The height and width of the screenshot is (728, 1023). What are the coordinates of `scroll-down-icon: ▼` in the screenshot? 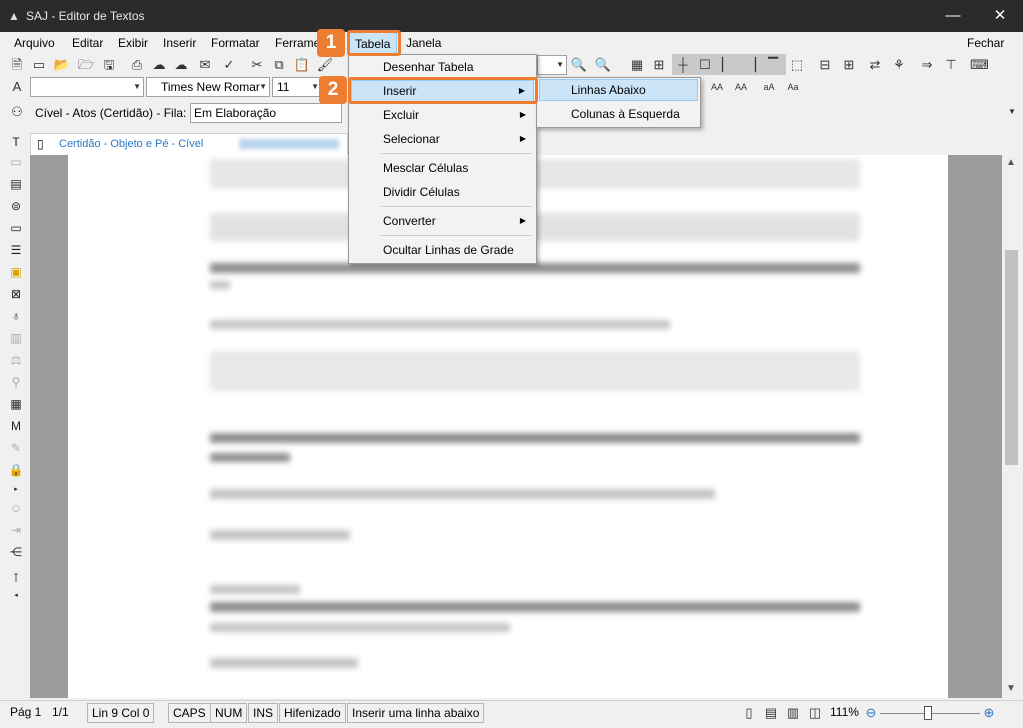 It's located at (1011, 688).